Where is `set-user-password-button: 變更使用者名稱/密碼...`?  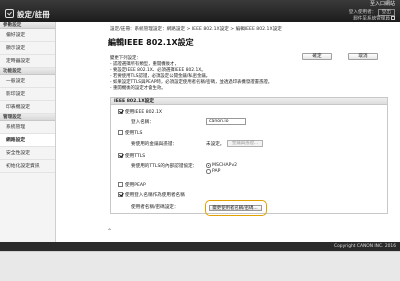 set-user-password-button: 變更使用者名稱/密碼... is located at coordinates (235, 207).